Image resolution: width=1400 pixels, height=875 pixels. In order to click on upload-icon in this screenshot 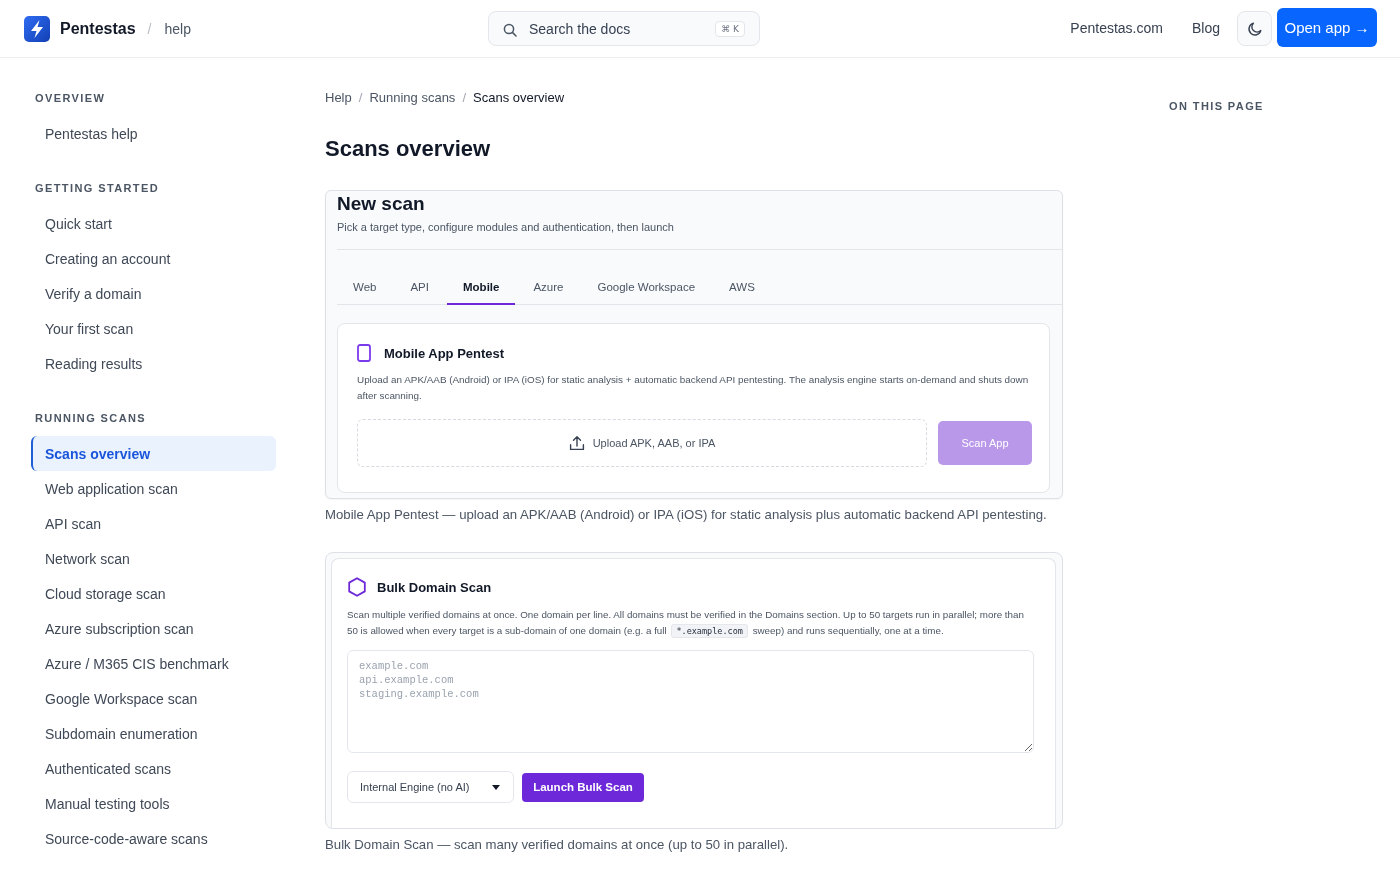, I will do `click(576, 443)`.